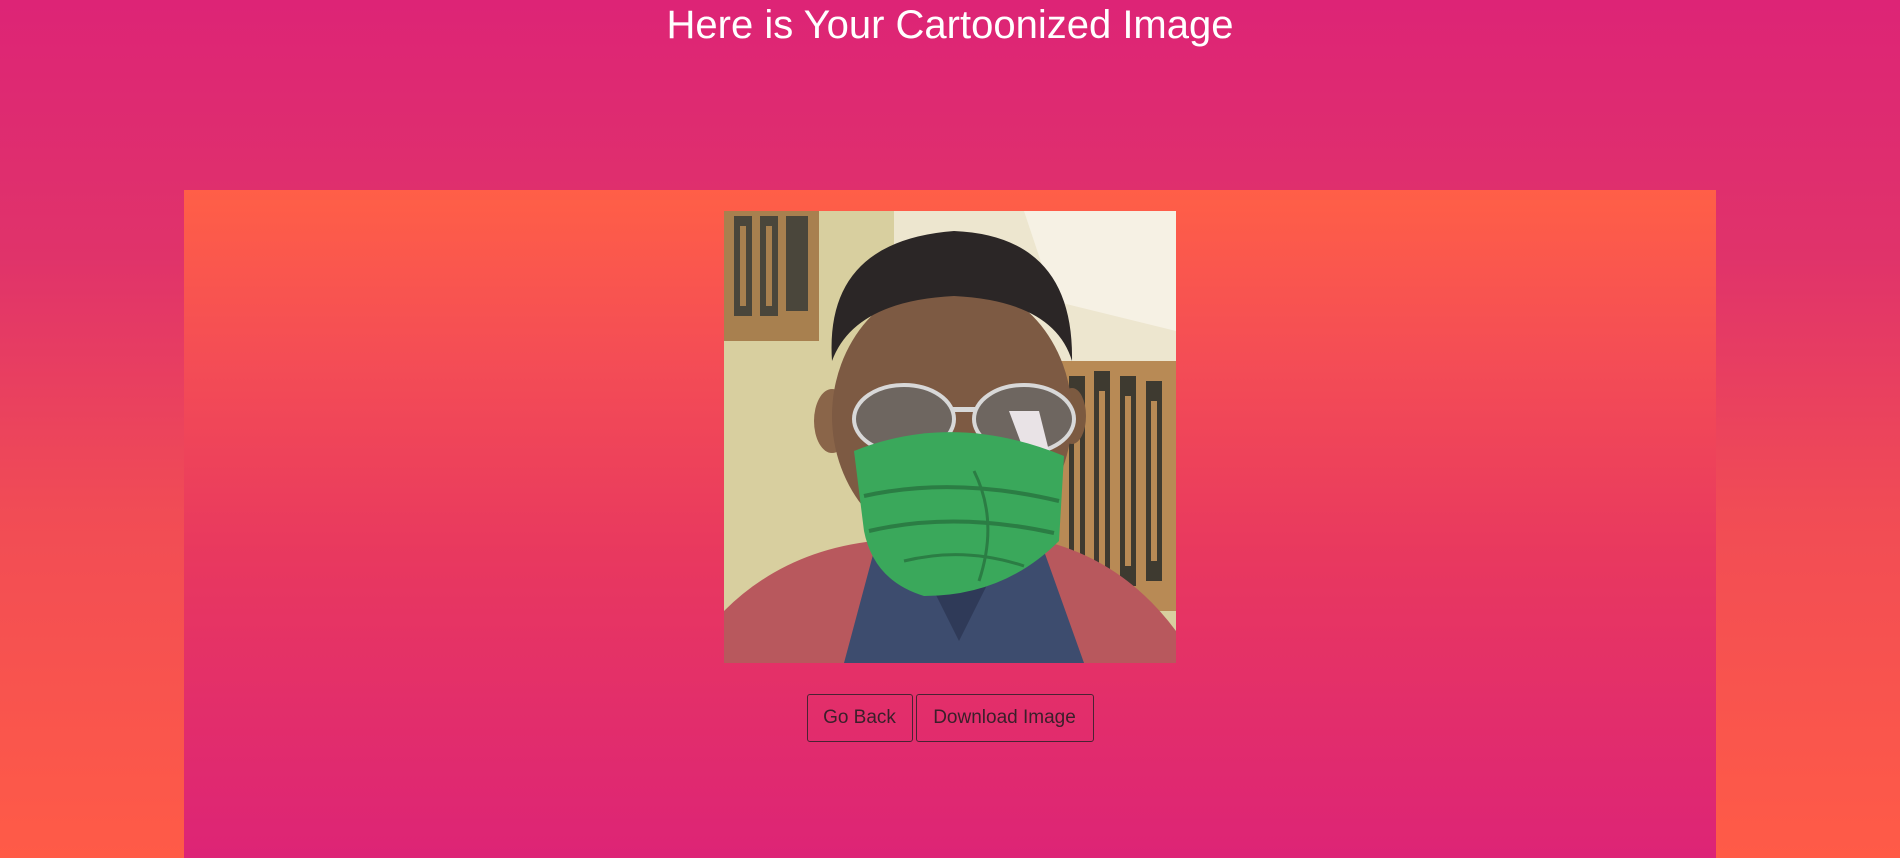  I want to click on cartoonized-photo-icon, so click(950, 437).